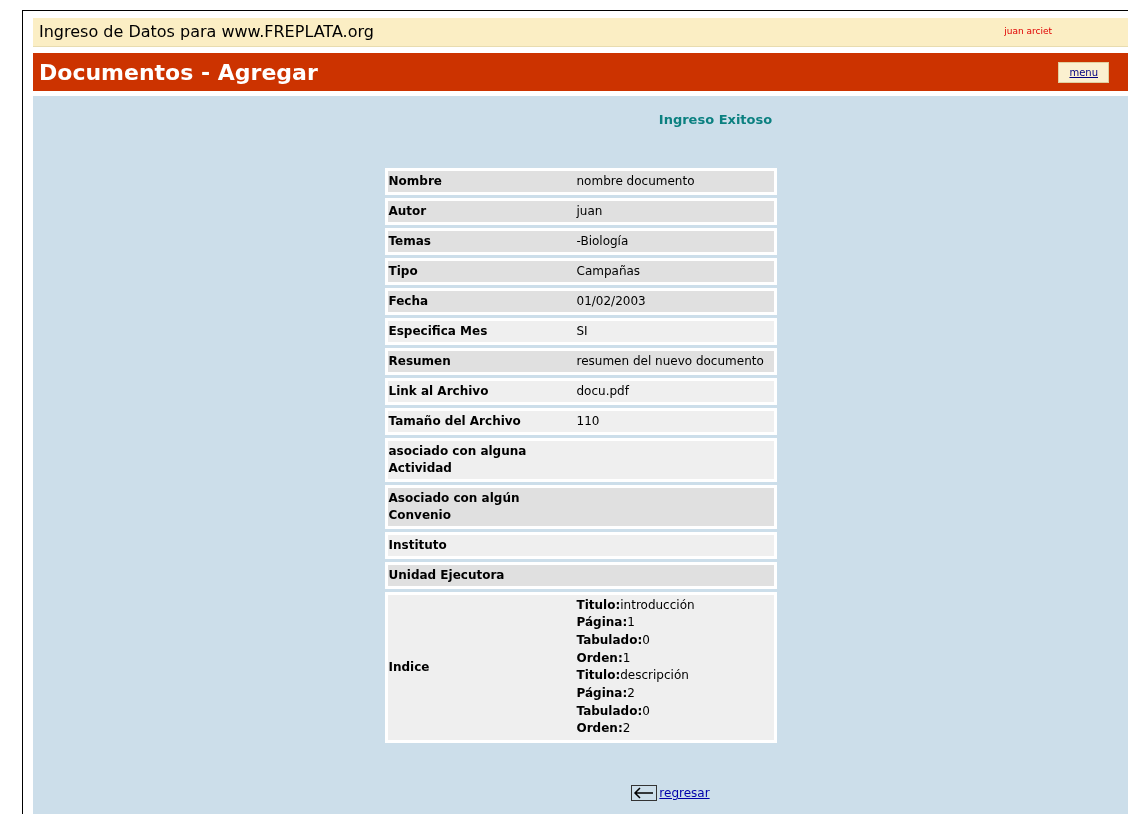  What do you see at coordinates (635, 181) in the screenshot?
I see `field-value: nombre documento` at bounding box center [635, 181].